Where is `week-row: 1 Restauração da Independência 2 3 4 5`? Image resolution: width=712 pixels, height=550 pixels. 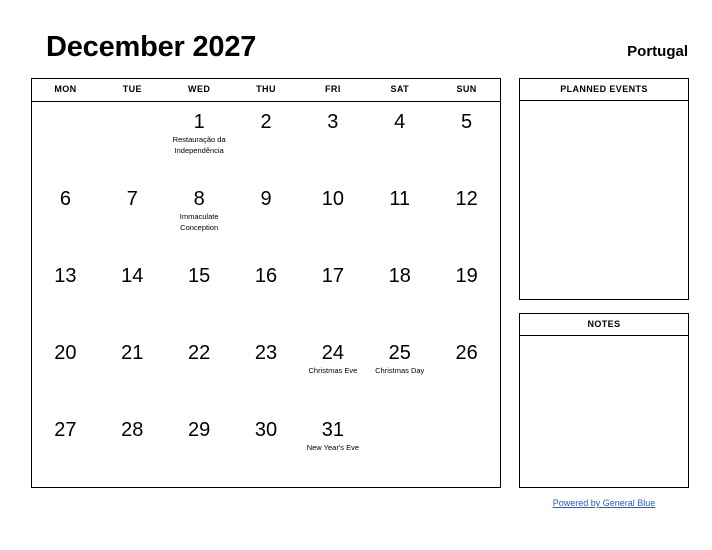
week-row: 1 Restauração da Independência 2 3 4 5 is located at coordinates (266, 140).